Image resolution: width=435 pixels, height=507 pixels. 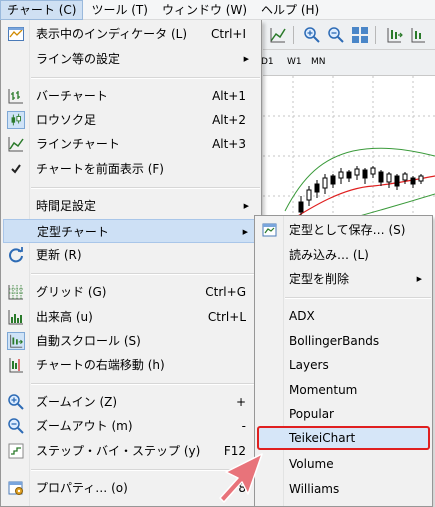 What do you see at coordinates (15, 317) in the screenshot?
I see `volume-icon` at bounding box center [15, 317].